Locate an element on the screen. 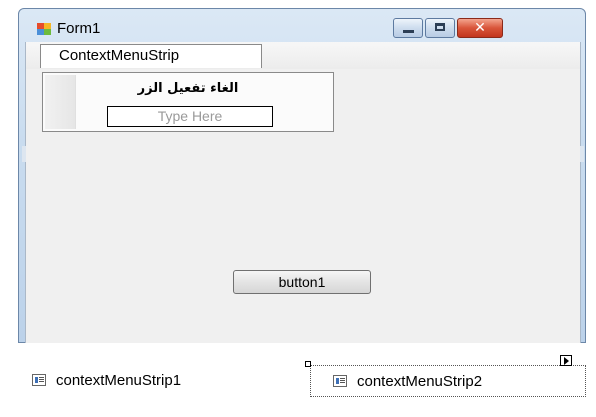 The image size is (596, 417). window-title: Form1 is located at coordinates (79, 28).